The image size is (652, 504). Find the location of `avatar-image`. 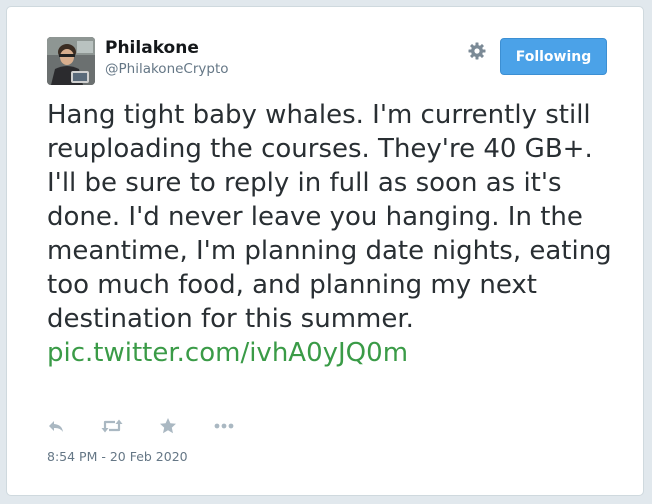

avatar-image is located at coordinates (71, 61).